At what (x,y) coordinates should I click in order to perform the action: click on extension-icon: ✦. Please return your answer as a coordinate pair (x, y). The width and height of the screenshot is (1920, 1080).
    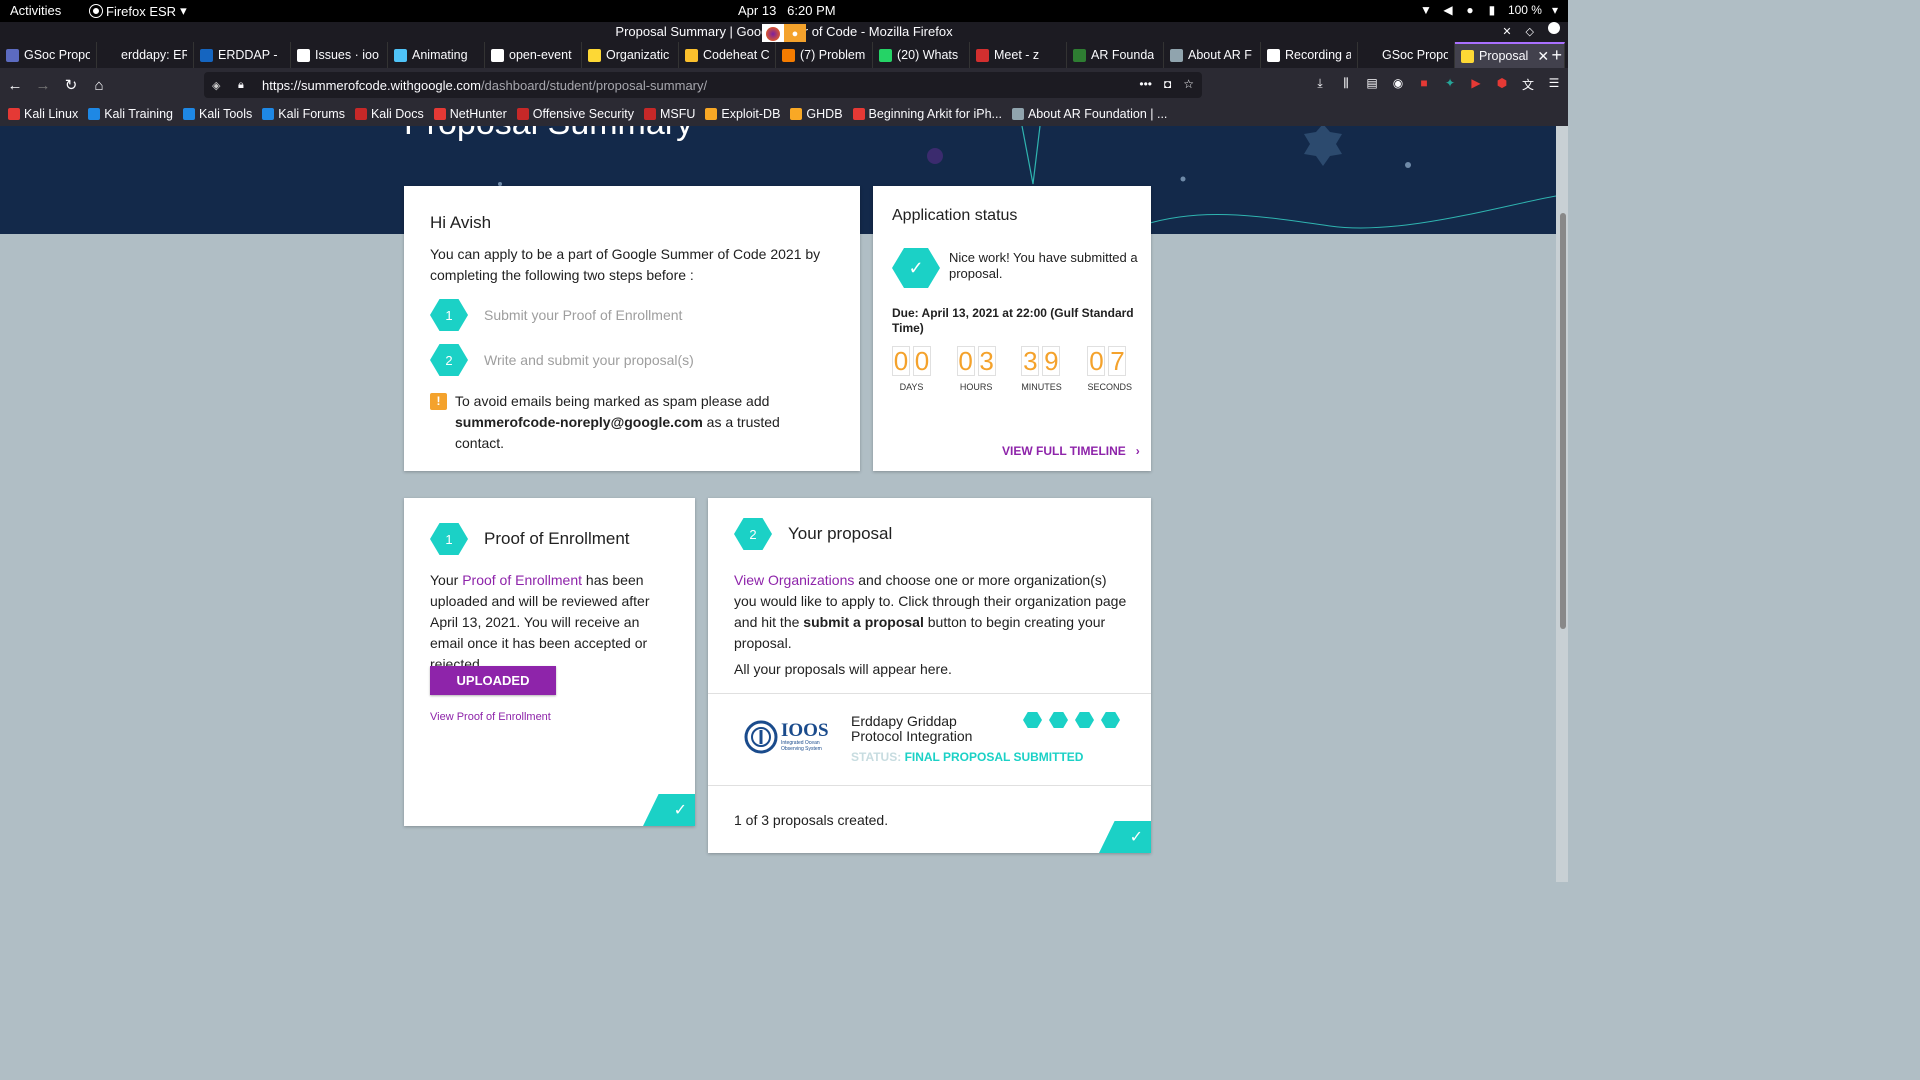
    Looking at the image, I should click on (1450, 84).